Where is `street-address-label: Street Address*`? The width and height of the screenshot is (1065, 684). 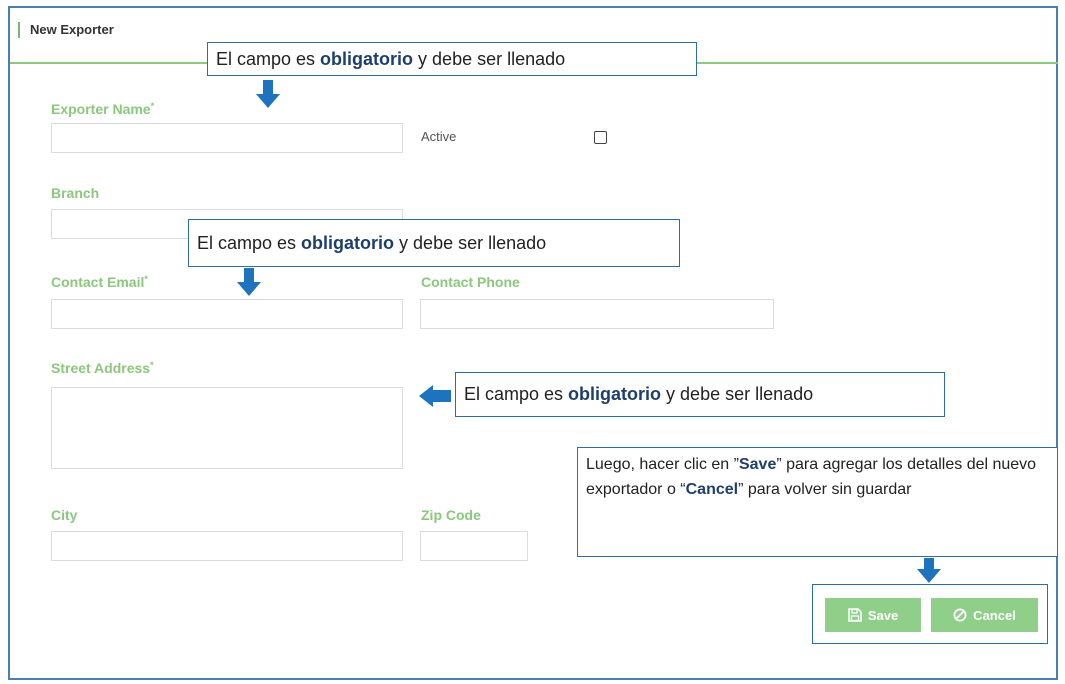 street-address-label: Street Address* is located at coordinates (102, 368).